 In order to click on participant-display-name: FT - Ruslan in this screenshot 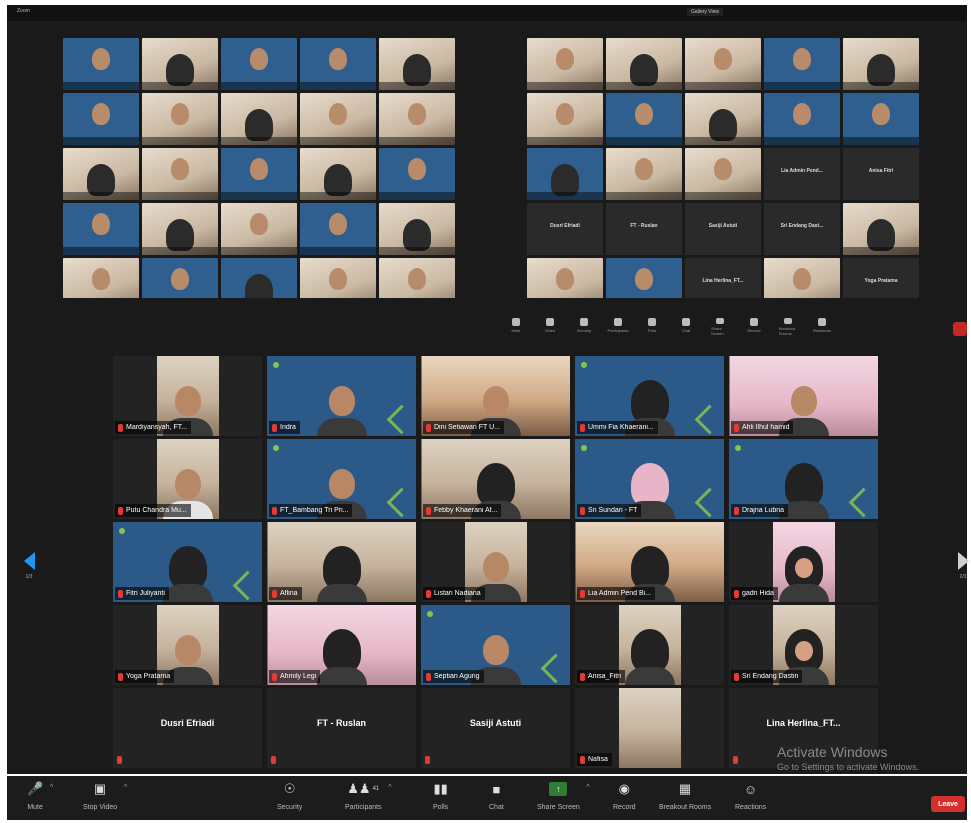, I will do `click(341, 723)`.